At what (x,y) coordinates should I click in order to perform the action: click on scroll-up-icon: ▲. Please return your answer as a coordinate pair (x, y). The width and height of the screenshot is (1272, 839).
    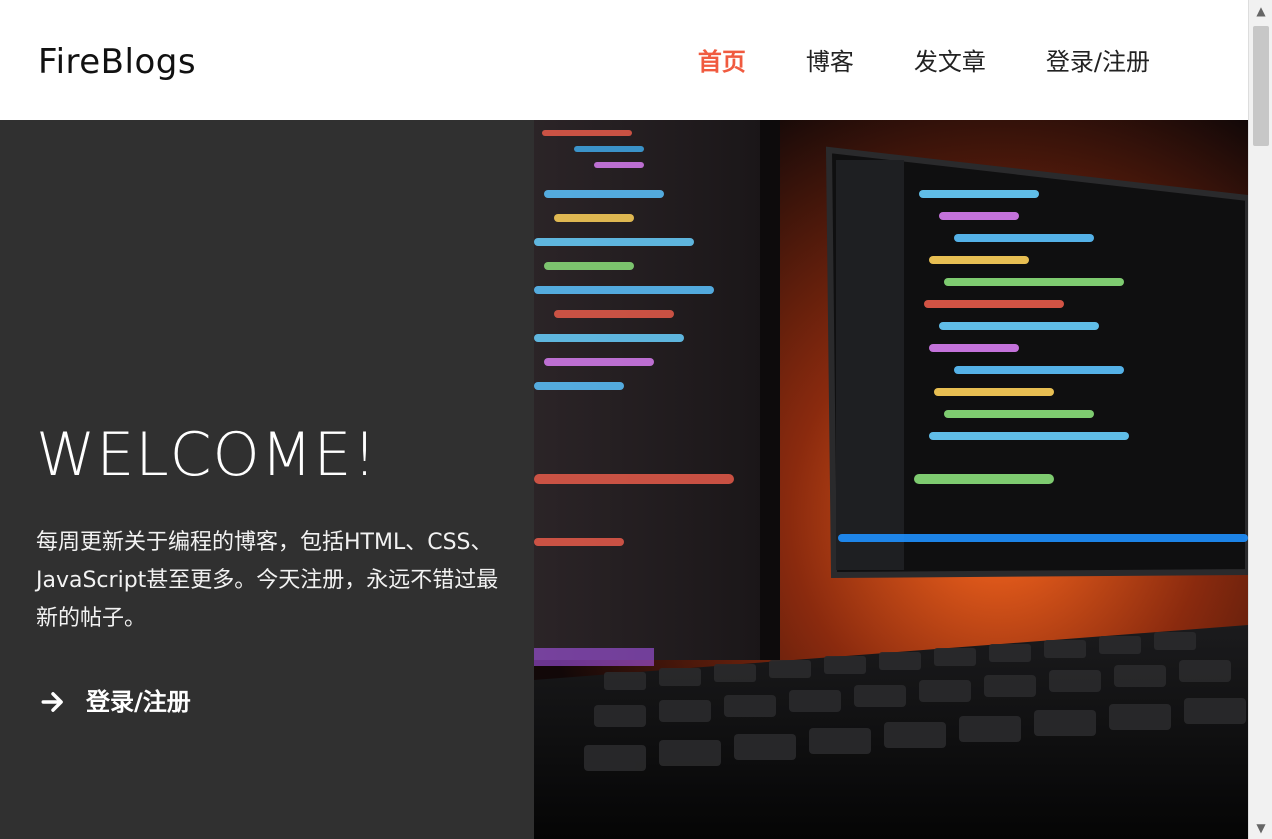
    Looking at the image, I should click on (1260, 11).